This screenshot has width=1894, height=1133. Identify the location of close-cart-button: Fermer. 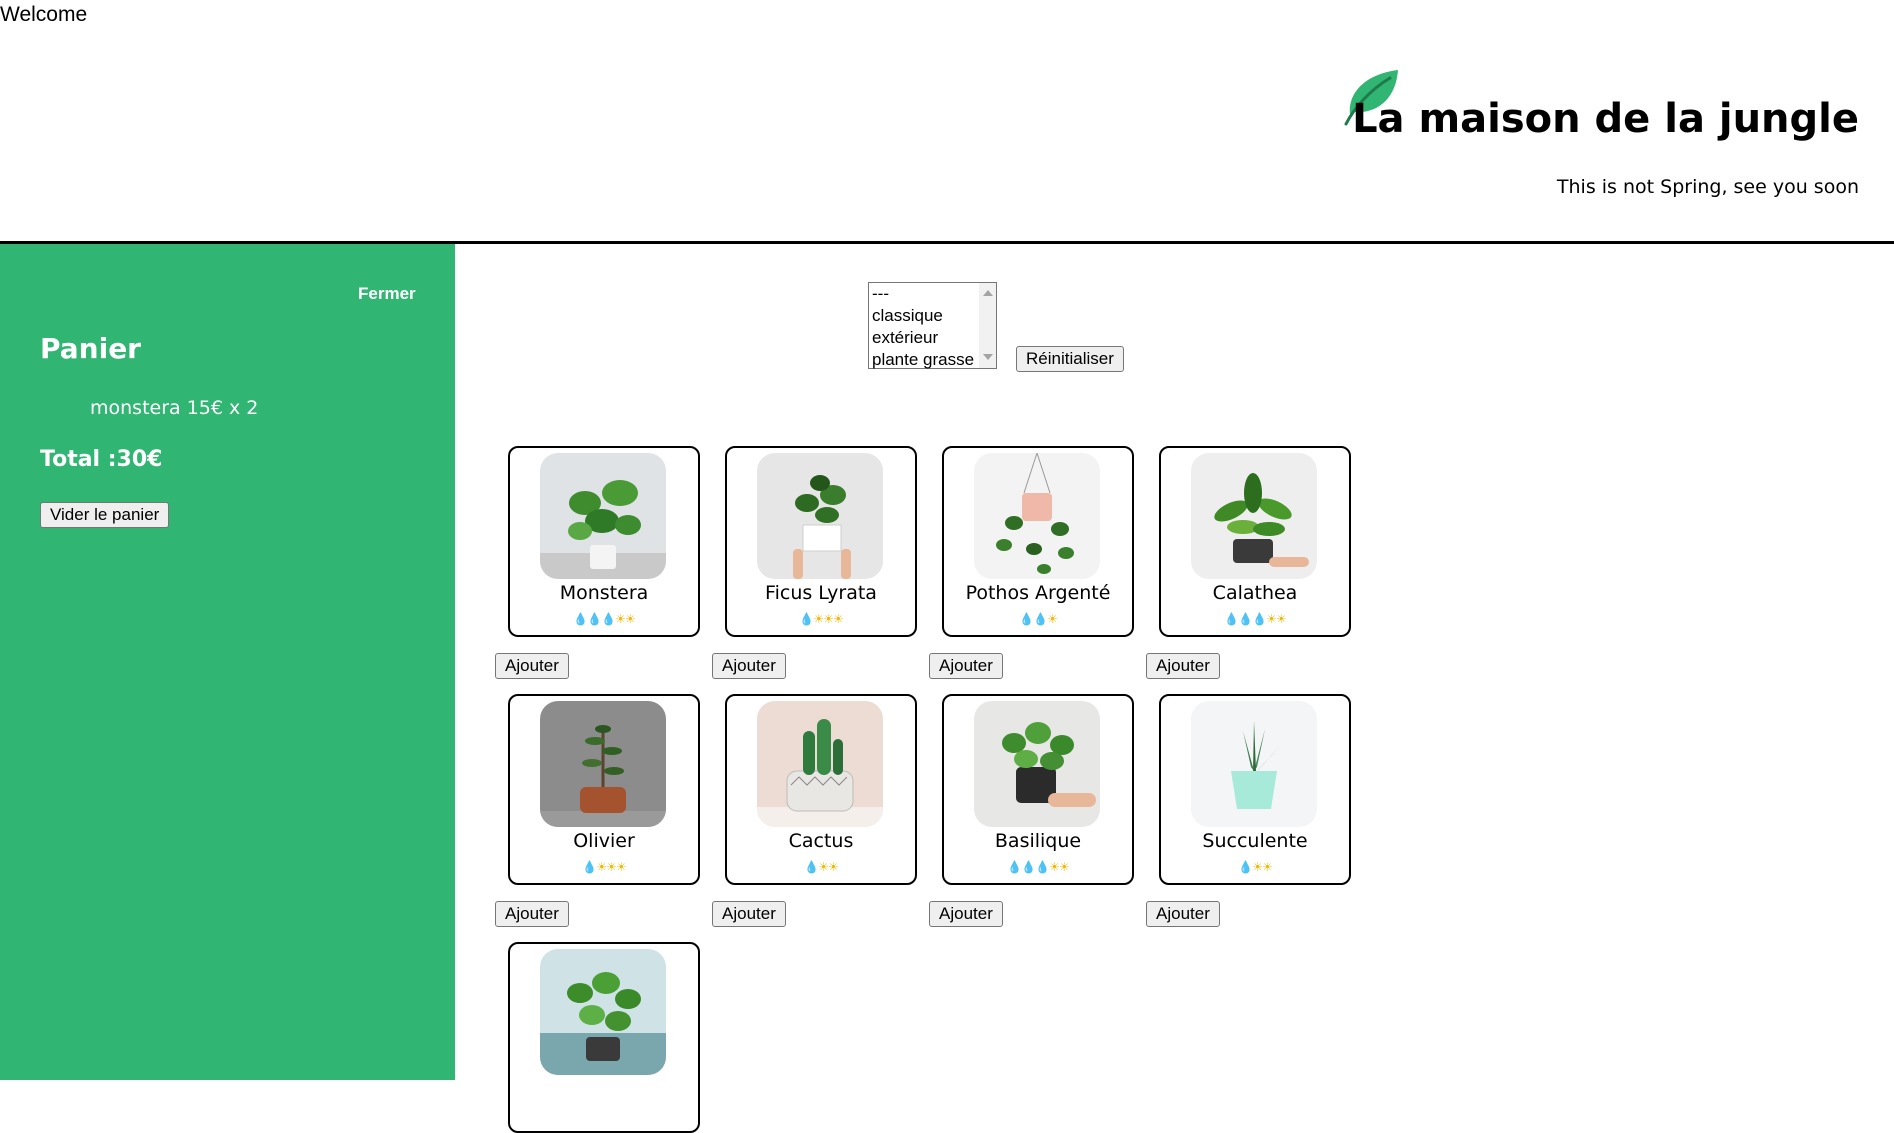
(387, 294).